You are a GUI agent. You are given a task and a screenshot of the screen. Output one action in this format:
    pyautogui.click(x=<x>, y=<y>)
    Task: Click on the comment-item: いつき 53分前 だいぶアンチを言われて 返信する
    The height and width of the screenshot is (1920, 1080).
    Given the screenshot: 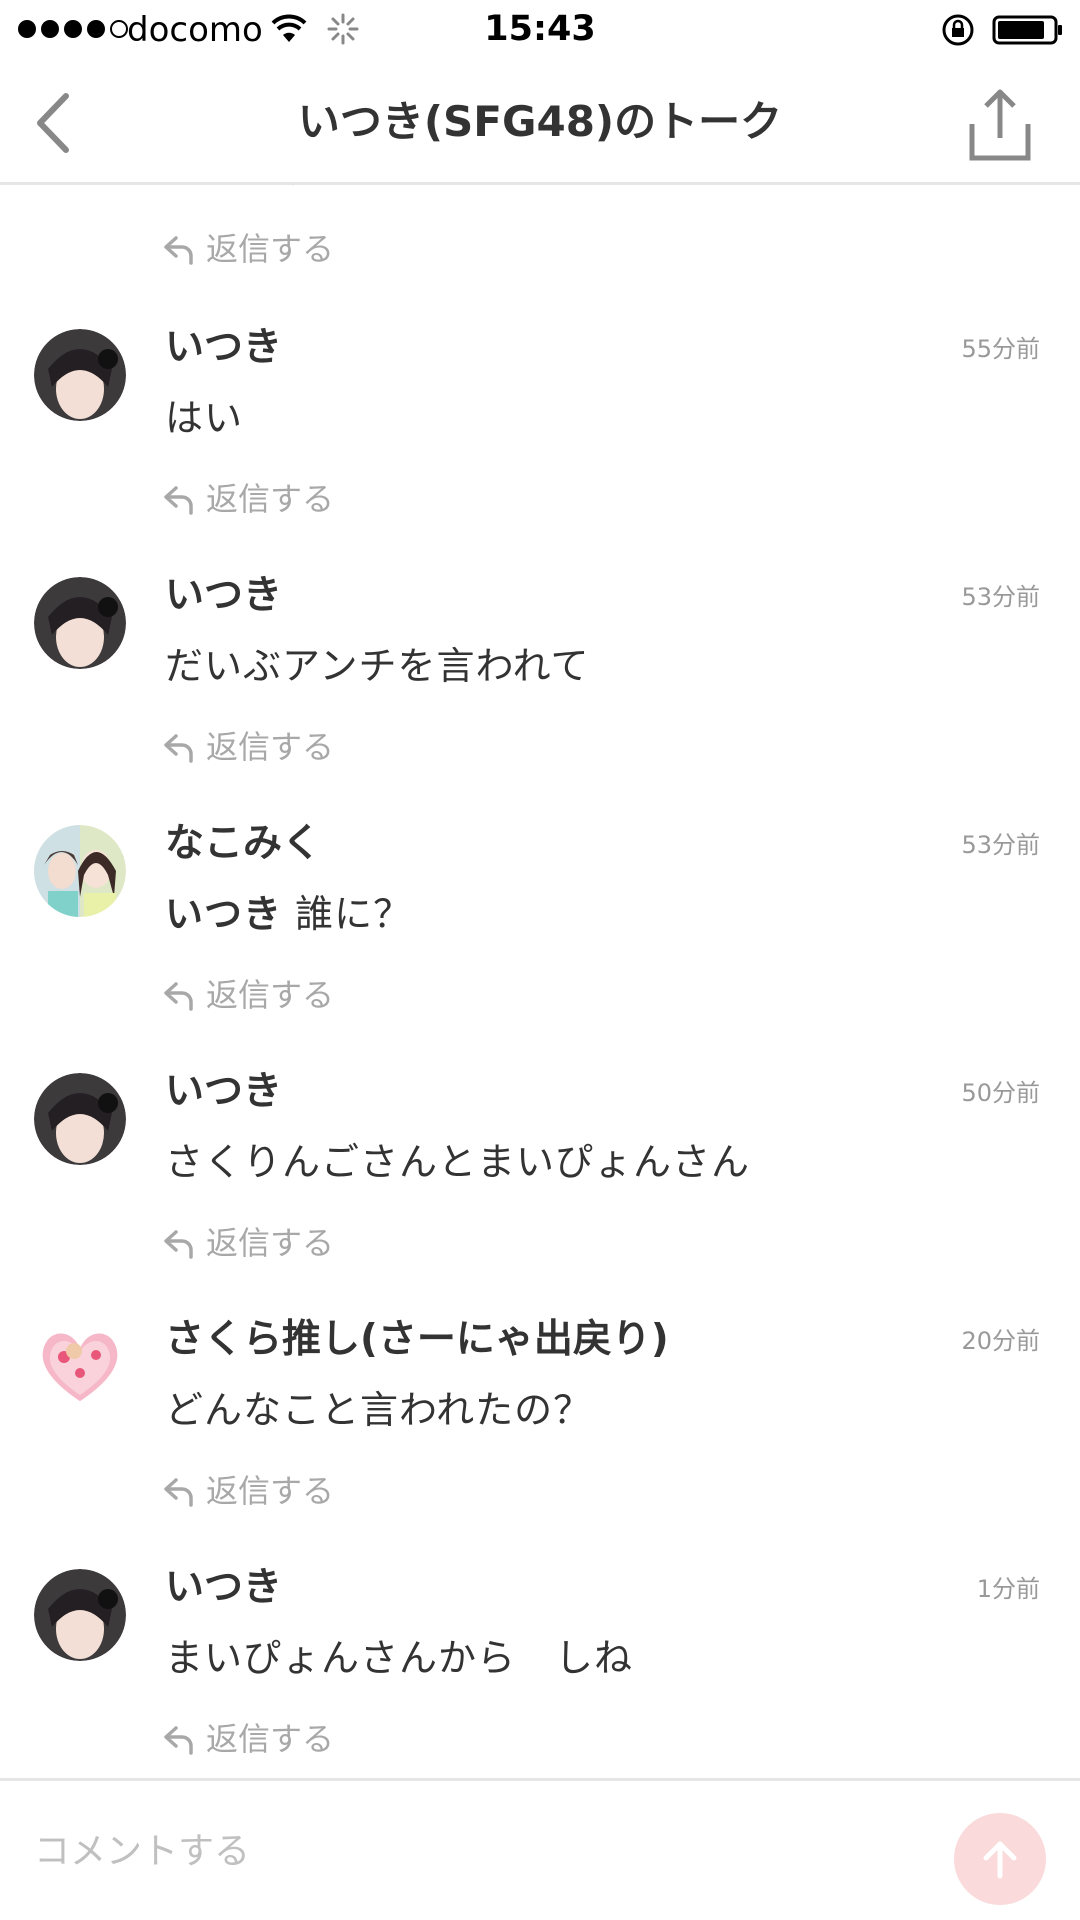 What is the action you would take?
    pyautogui.click(x=540, y=699)
    